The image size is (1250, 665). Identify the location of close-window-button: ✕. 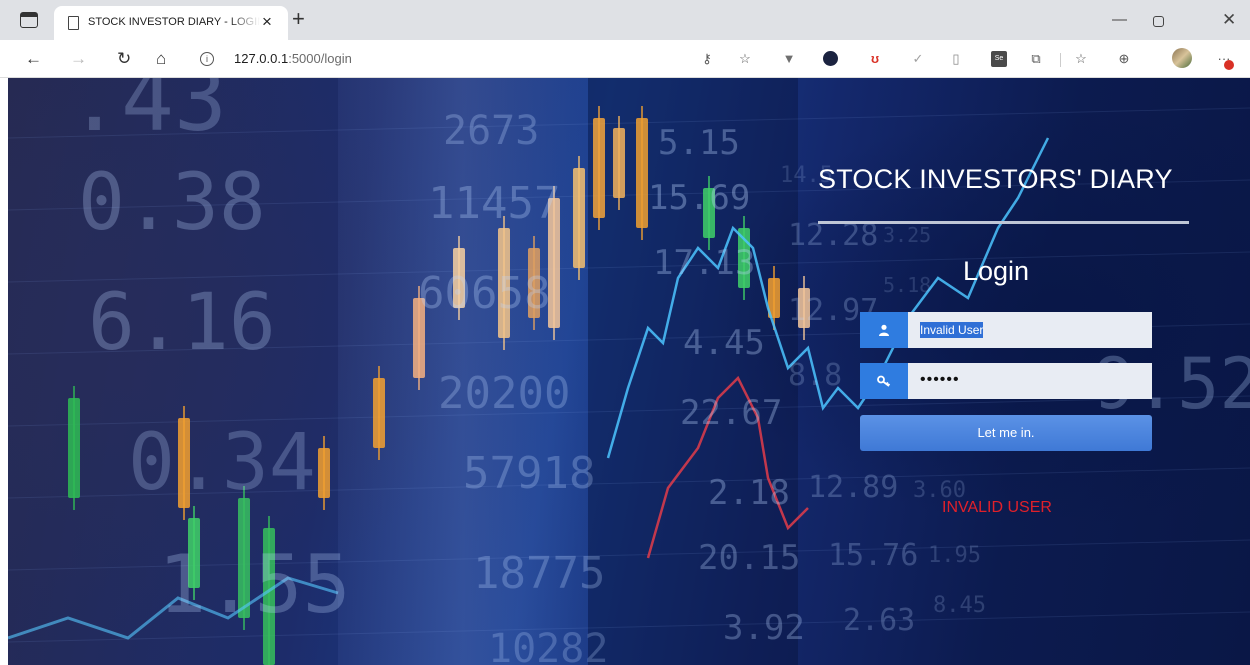
(1229, 20).